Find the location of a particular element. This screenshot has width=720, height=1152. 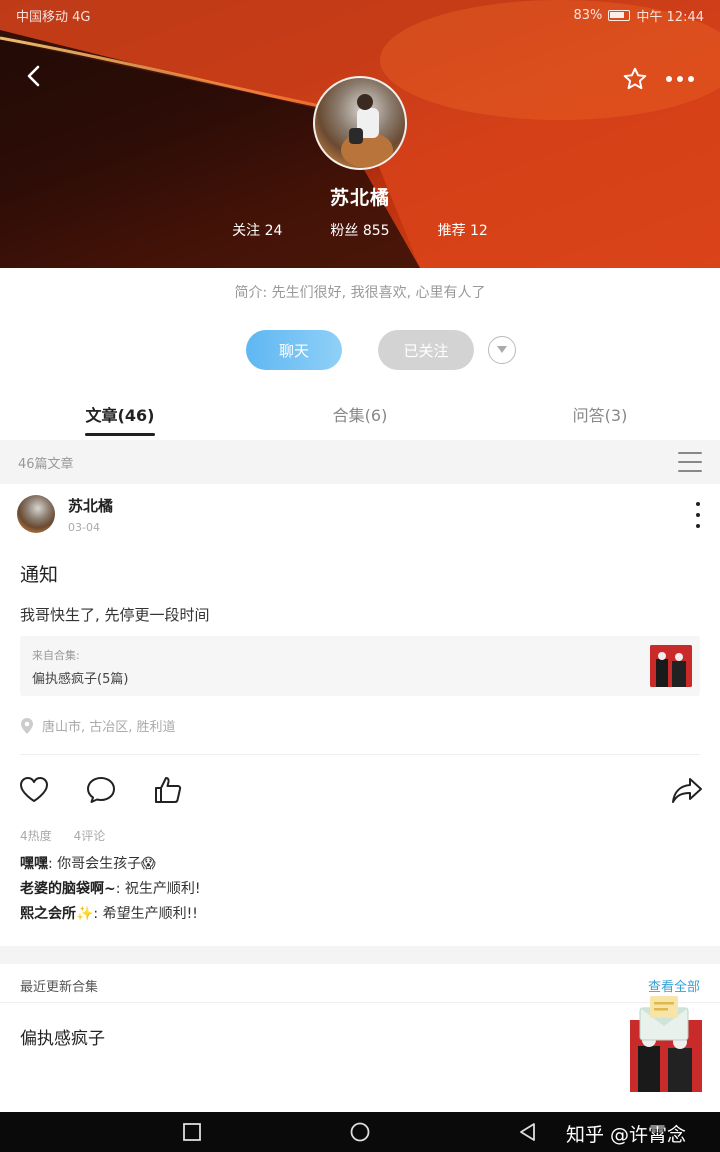

comment-preview: 老婆的脑袋啊~: 祝生产顺利! is located at coordinates (360, 889).